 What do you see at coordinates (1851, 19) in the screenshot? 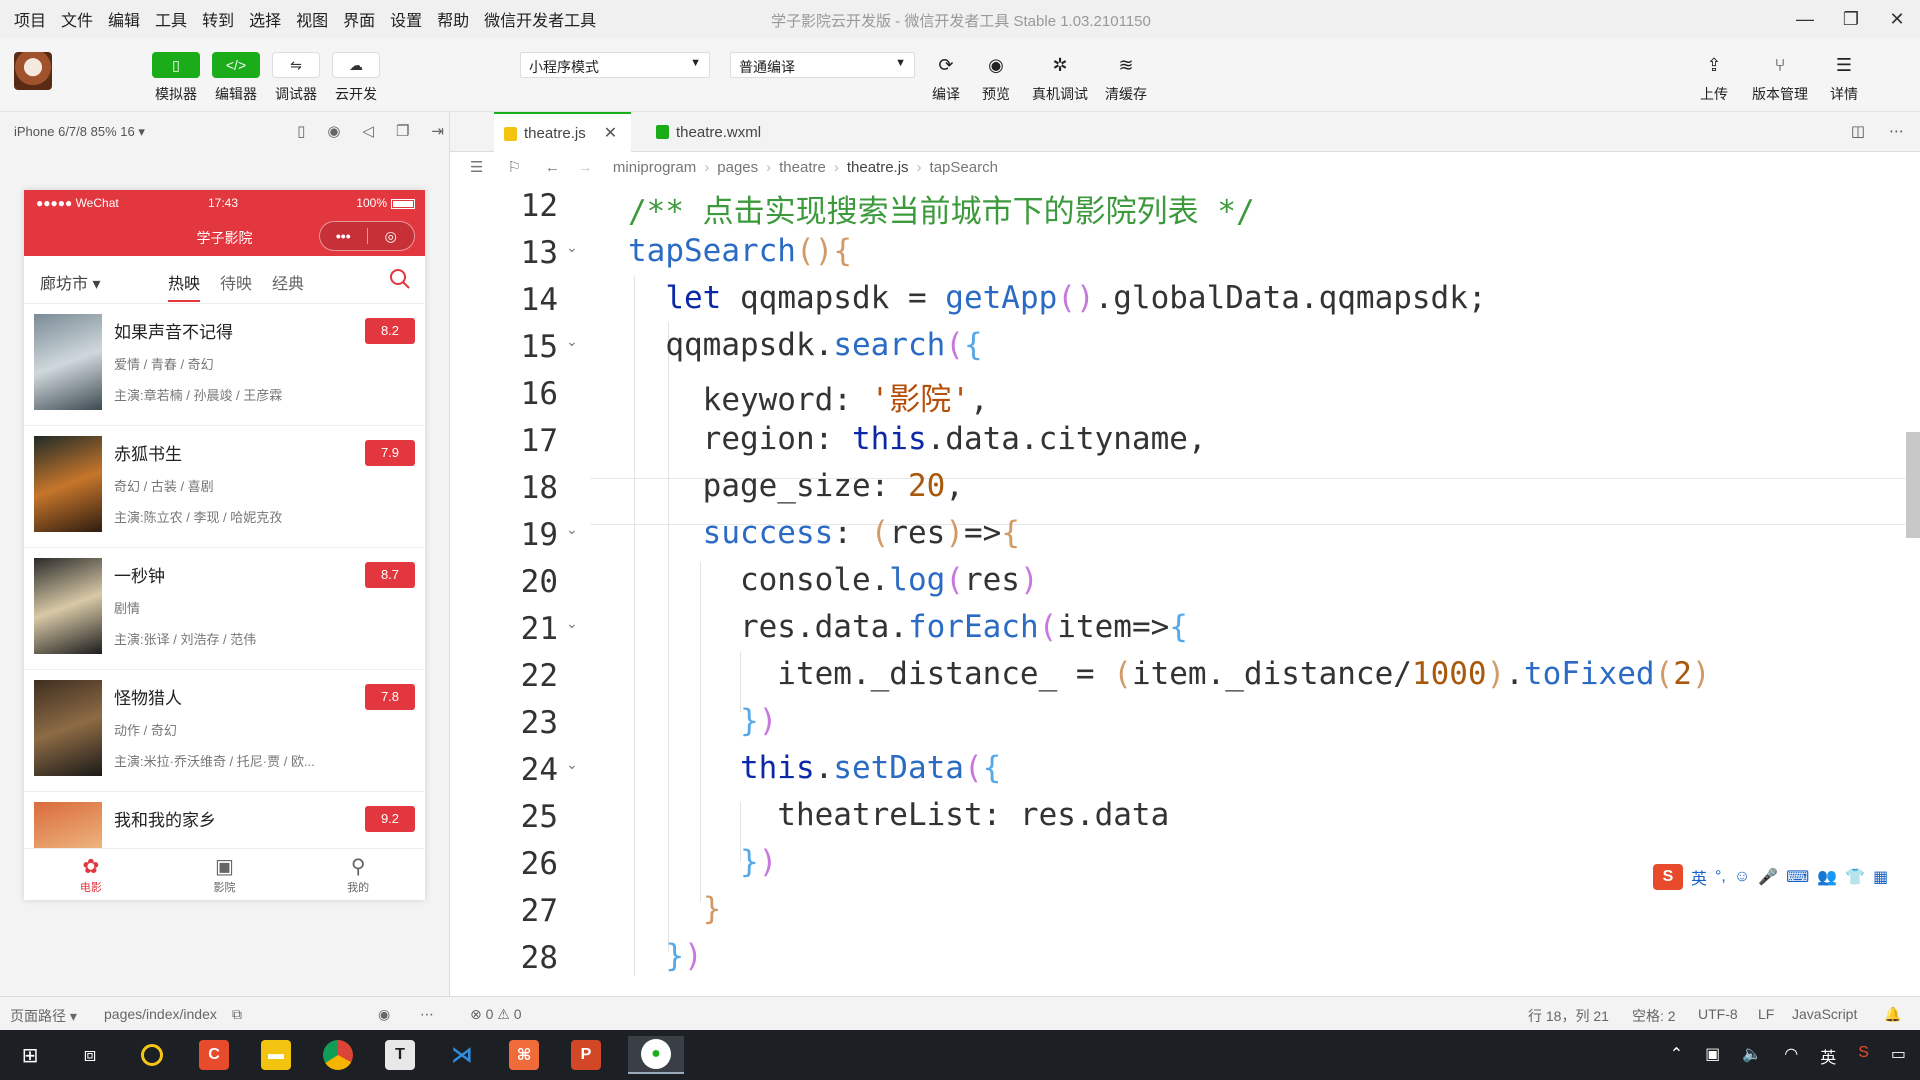
I see `restore-icon: ❐` at bounding box center [1851, 19].